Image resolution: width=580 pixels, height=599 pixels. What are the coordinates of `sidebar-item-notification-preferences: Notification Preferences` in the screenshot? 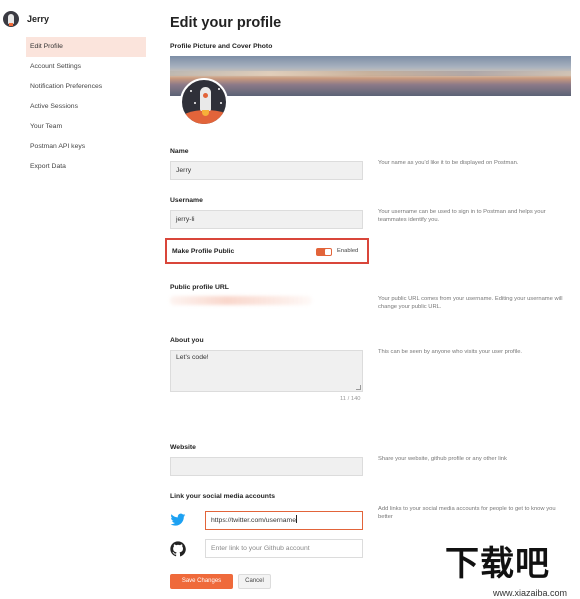 It's located at (86, 87).